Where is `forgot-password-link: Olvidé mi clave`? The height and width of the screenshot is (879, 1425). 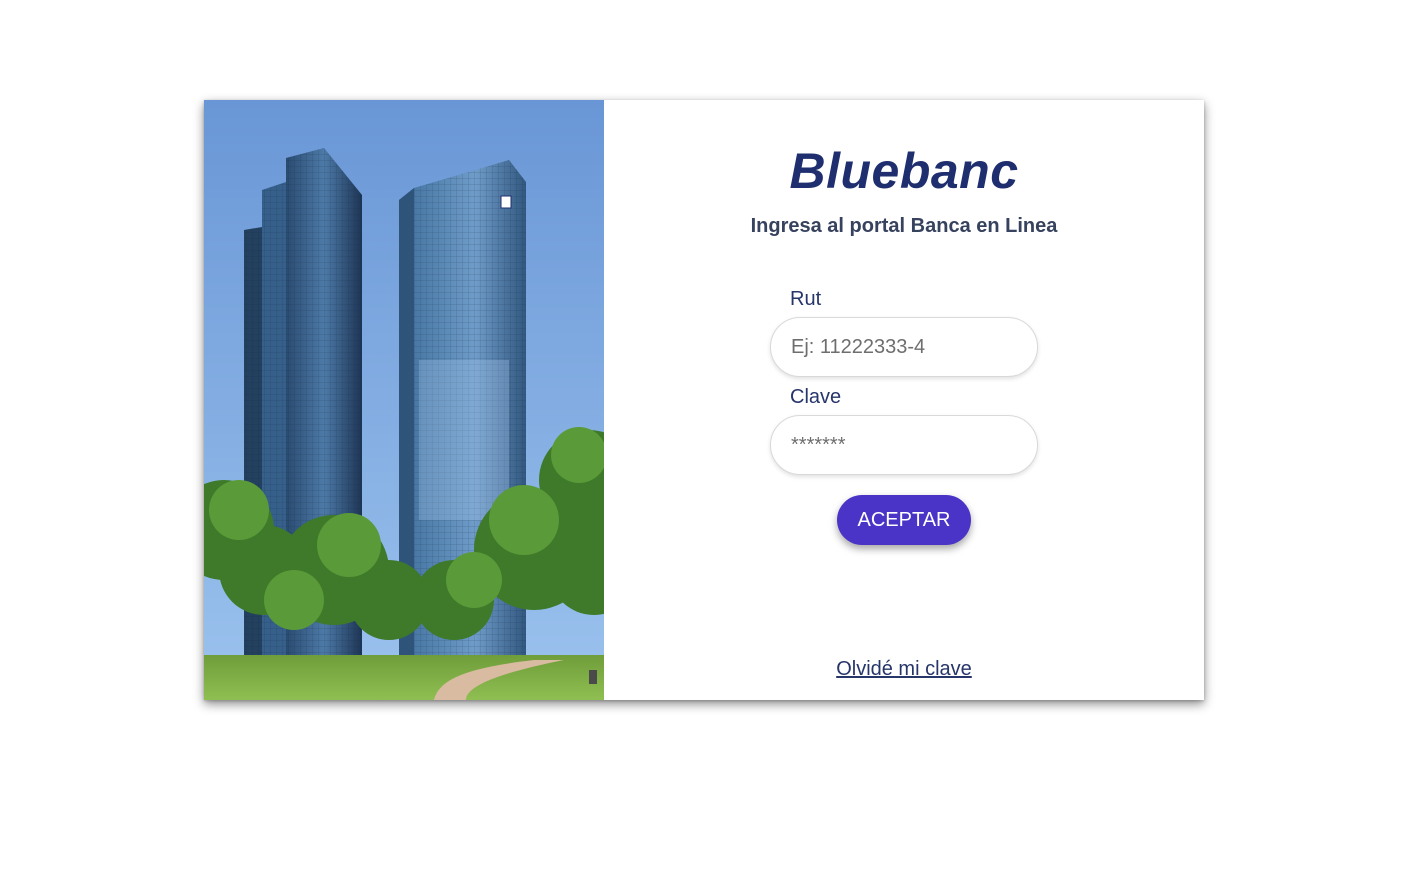 forgot-password-link: Olvidé mi clave is located at coordinates (904, 669).